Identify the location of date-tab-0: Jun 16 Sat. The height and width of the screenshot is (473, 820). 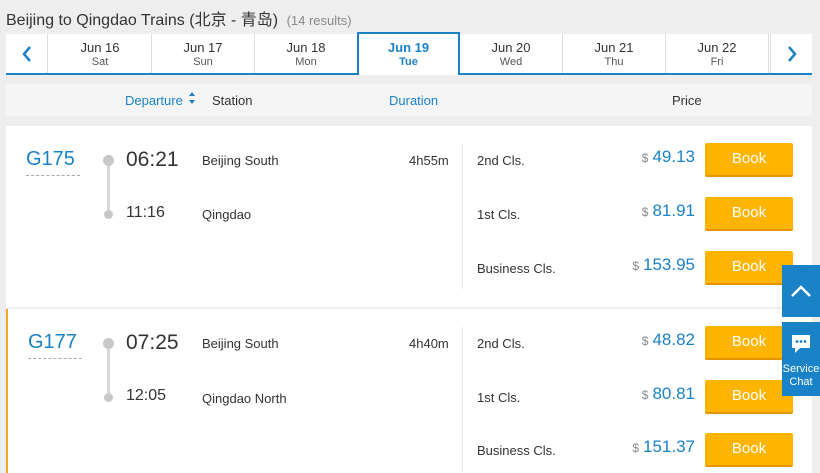
(100, 53).